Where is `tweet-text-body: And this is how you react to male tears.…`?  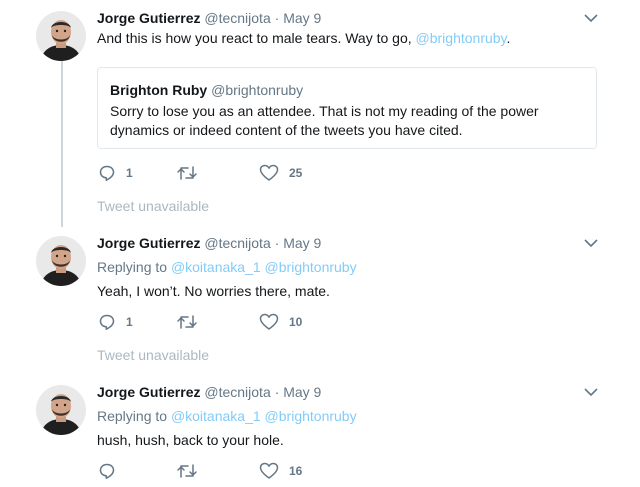
tweet-text-body: And this is how you react to male tears.… is located at coordinates (256, 38).